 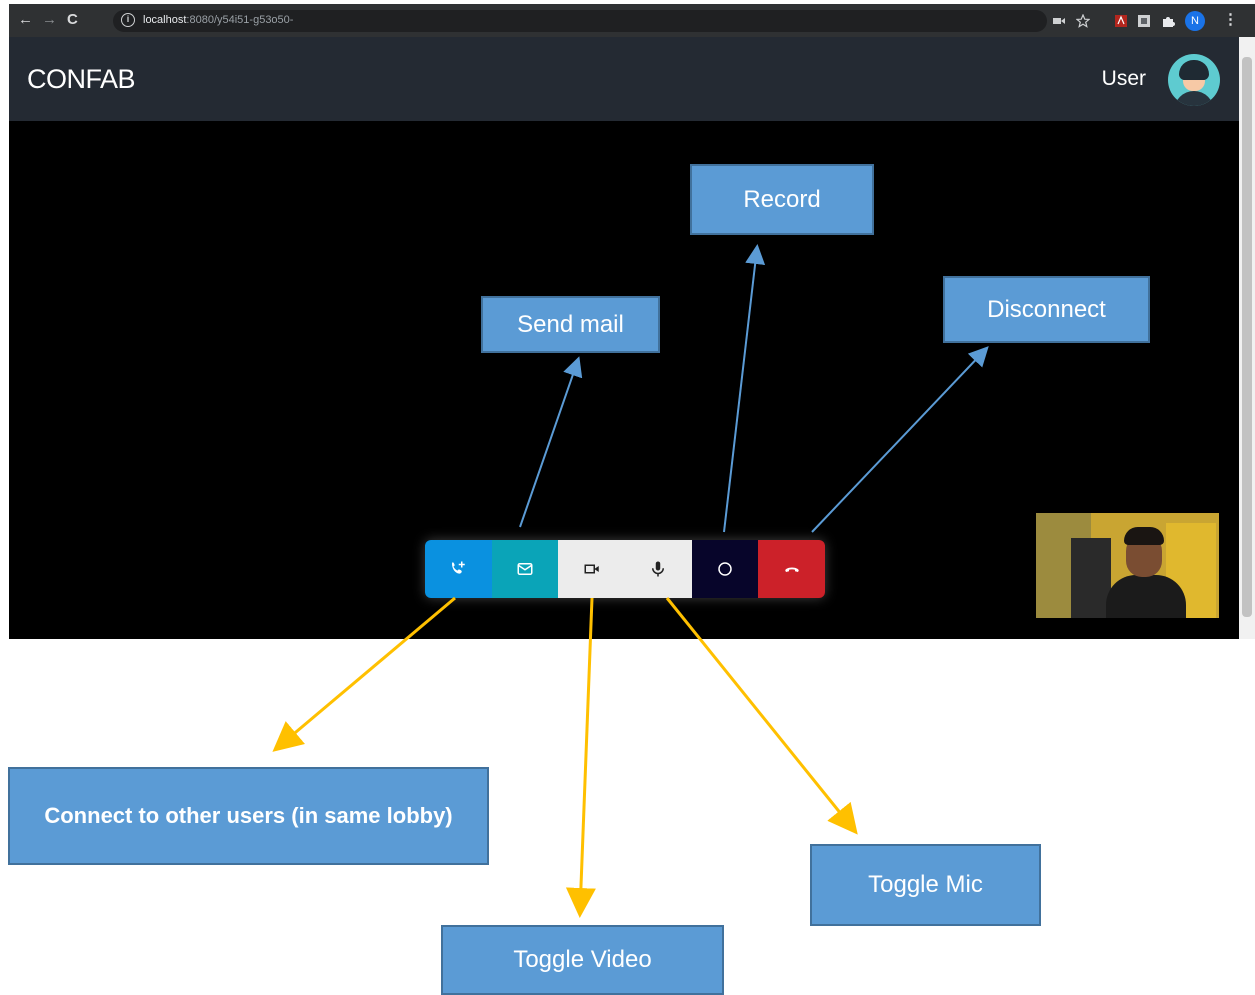 I want to click on video-toggle-button, so click(x=591, y=569).